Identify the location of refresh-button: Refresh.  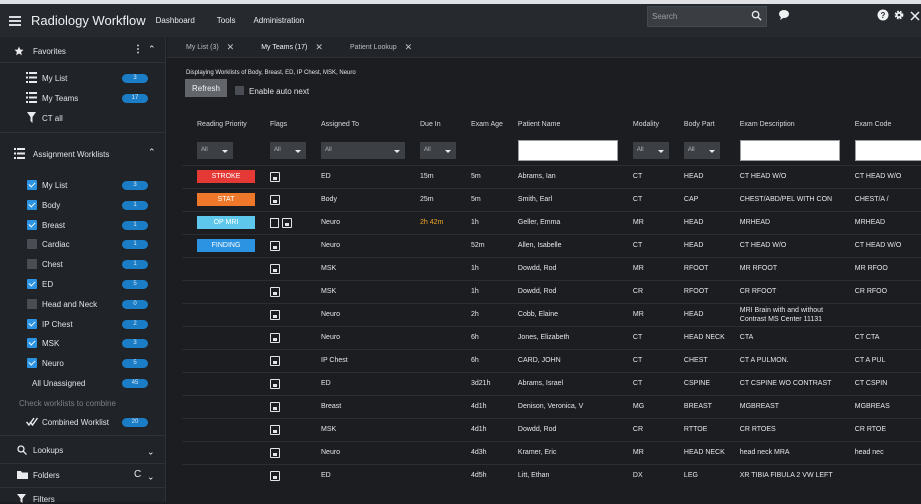
(206, 88).